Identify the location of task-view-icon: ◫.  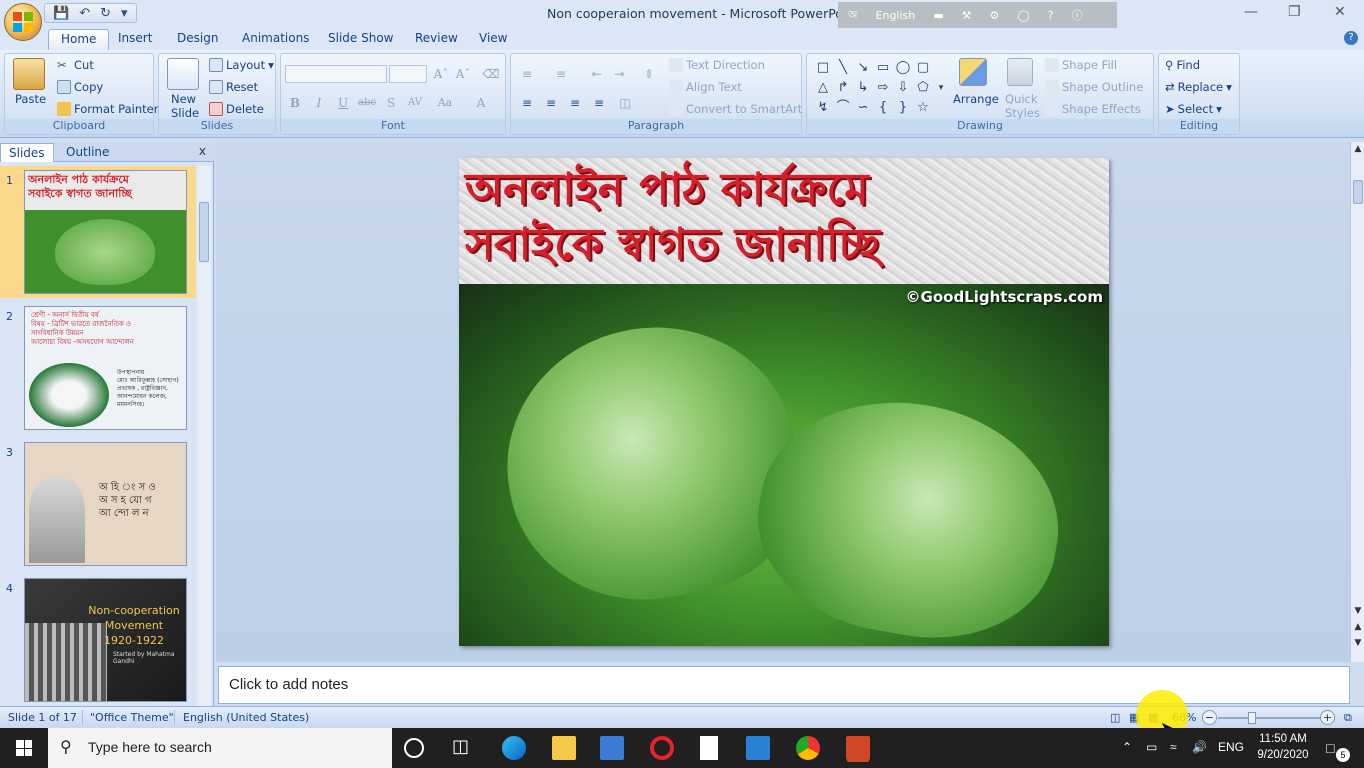
(464, 748).